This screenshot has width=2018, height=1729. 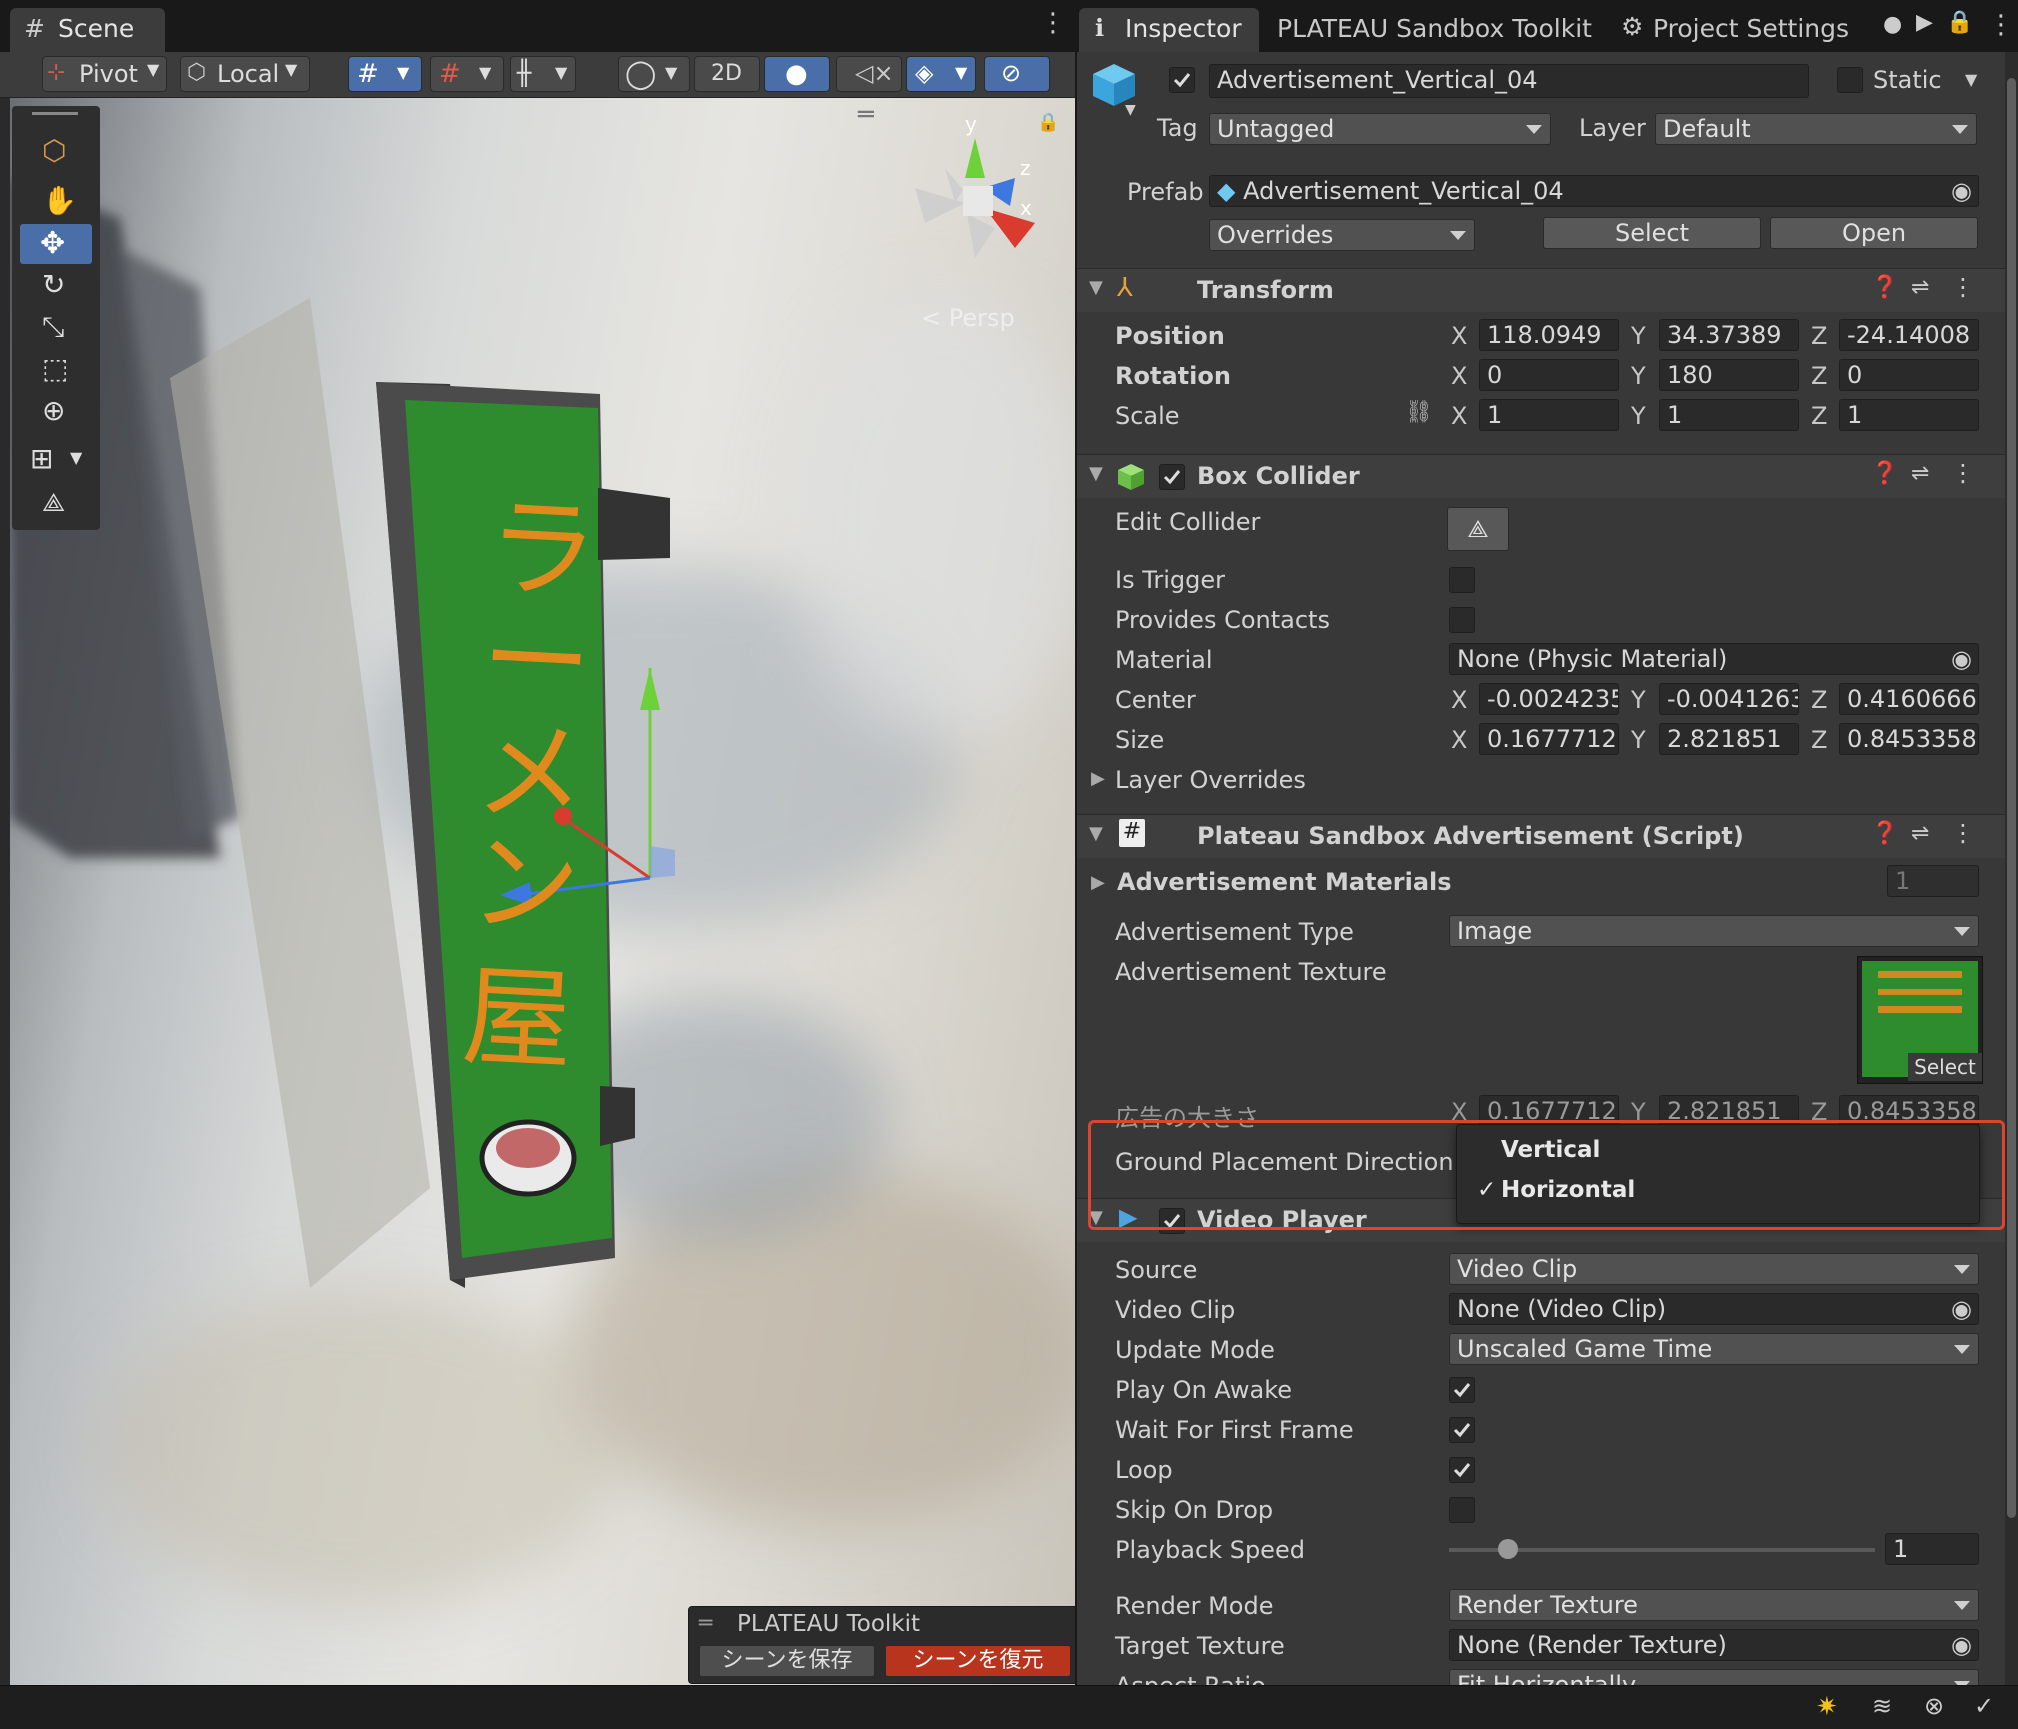 I want to click on rotation-z-field: 0, so click(x=1909, y=375).